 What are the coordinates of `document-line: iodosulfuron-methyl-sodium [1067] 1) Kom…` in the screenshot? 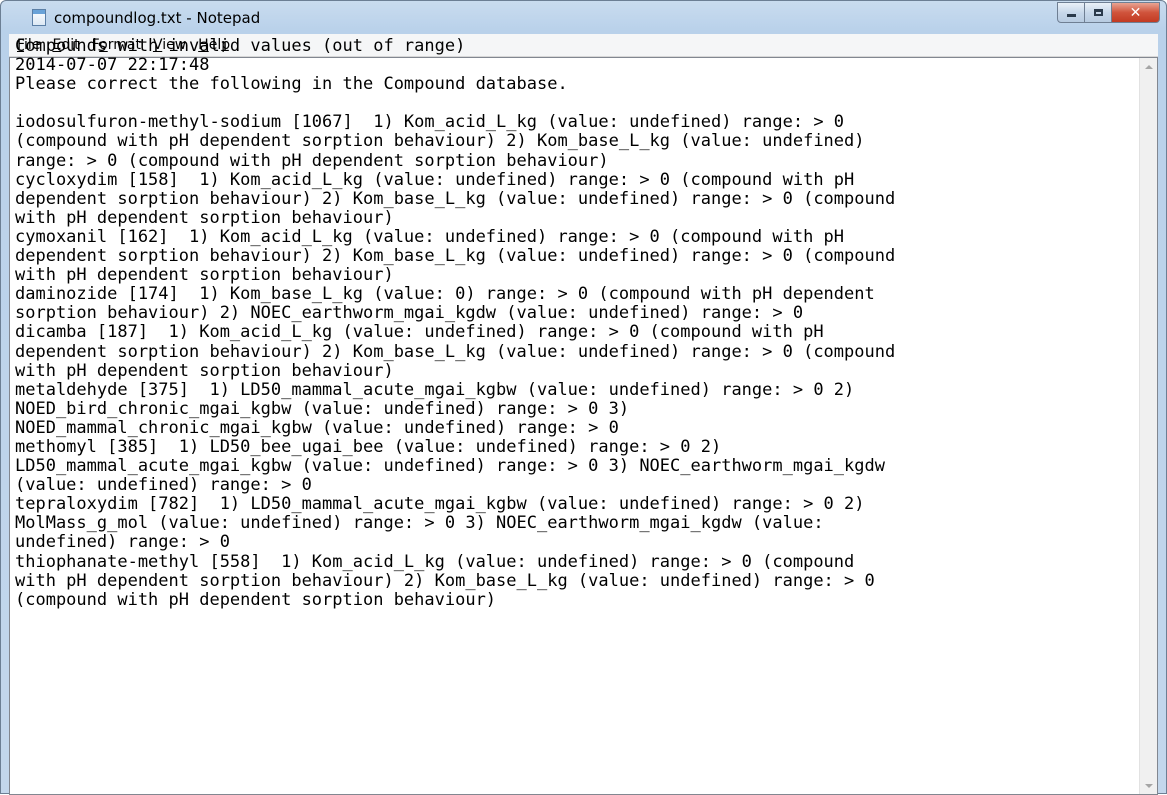 It's located at (430, 122).